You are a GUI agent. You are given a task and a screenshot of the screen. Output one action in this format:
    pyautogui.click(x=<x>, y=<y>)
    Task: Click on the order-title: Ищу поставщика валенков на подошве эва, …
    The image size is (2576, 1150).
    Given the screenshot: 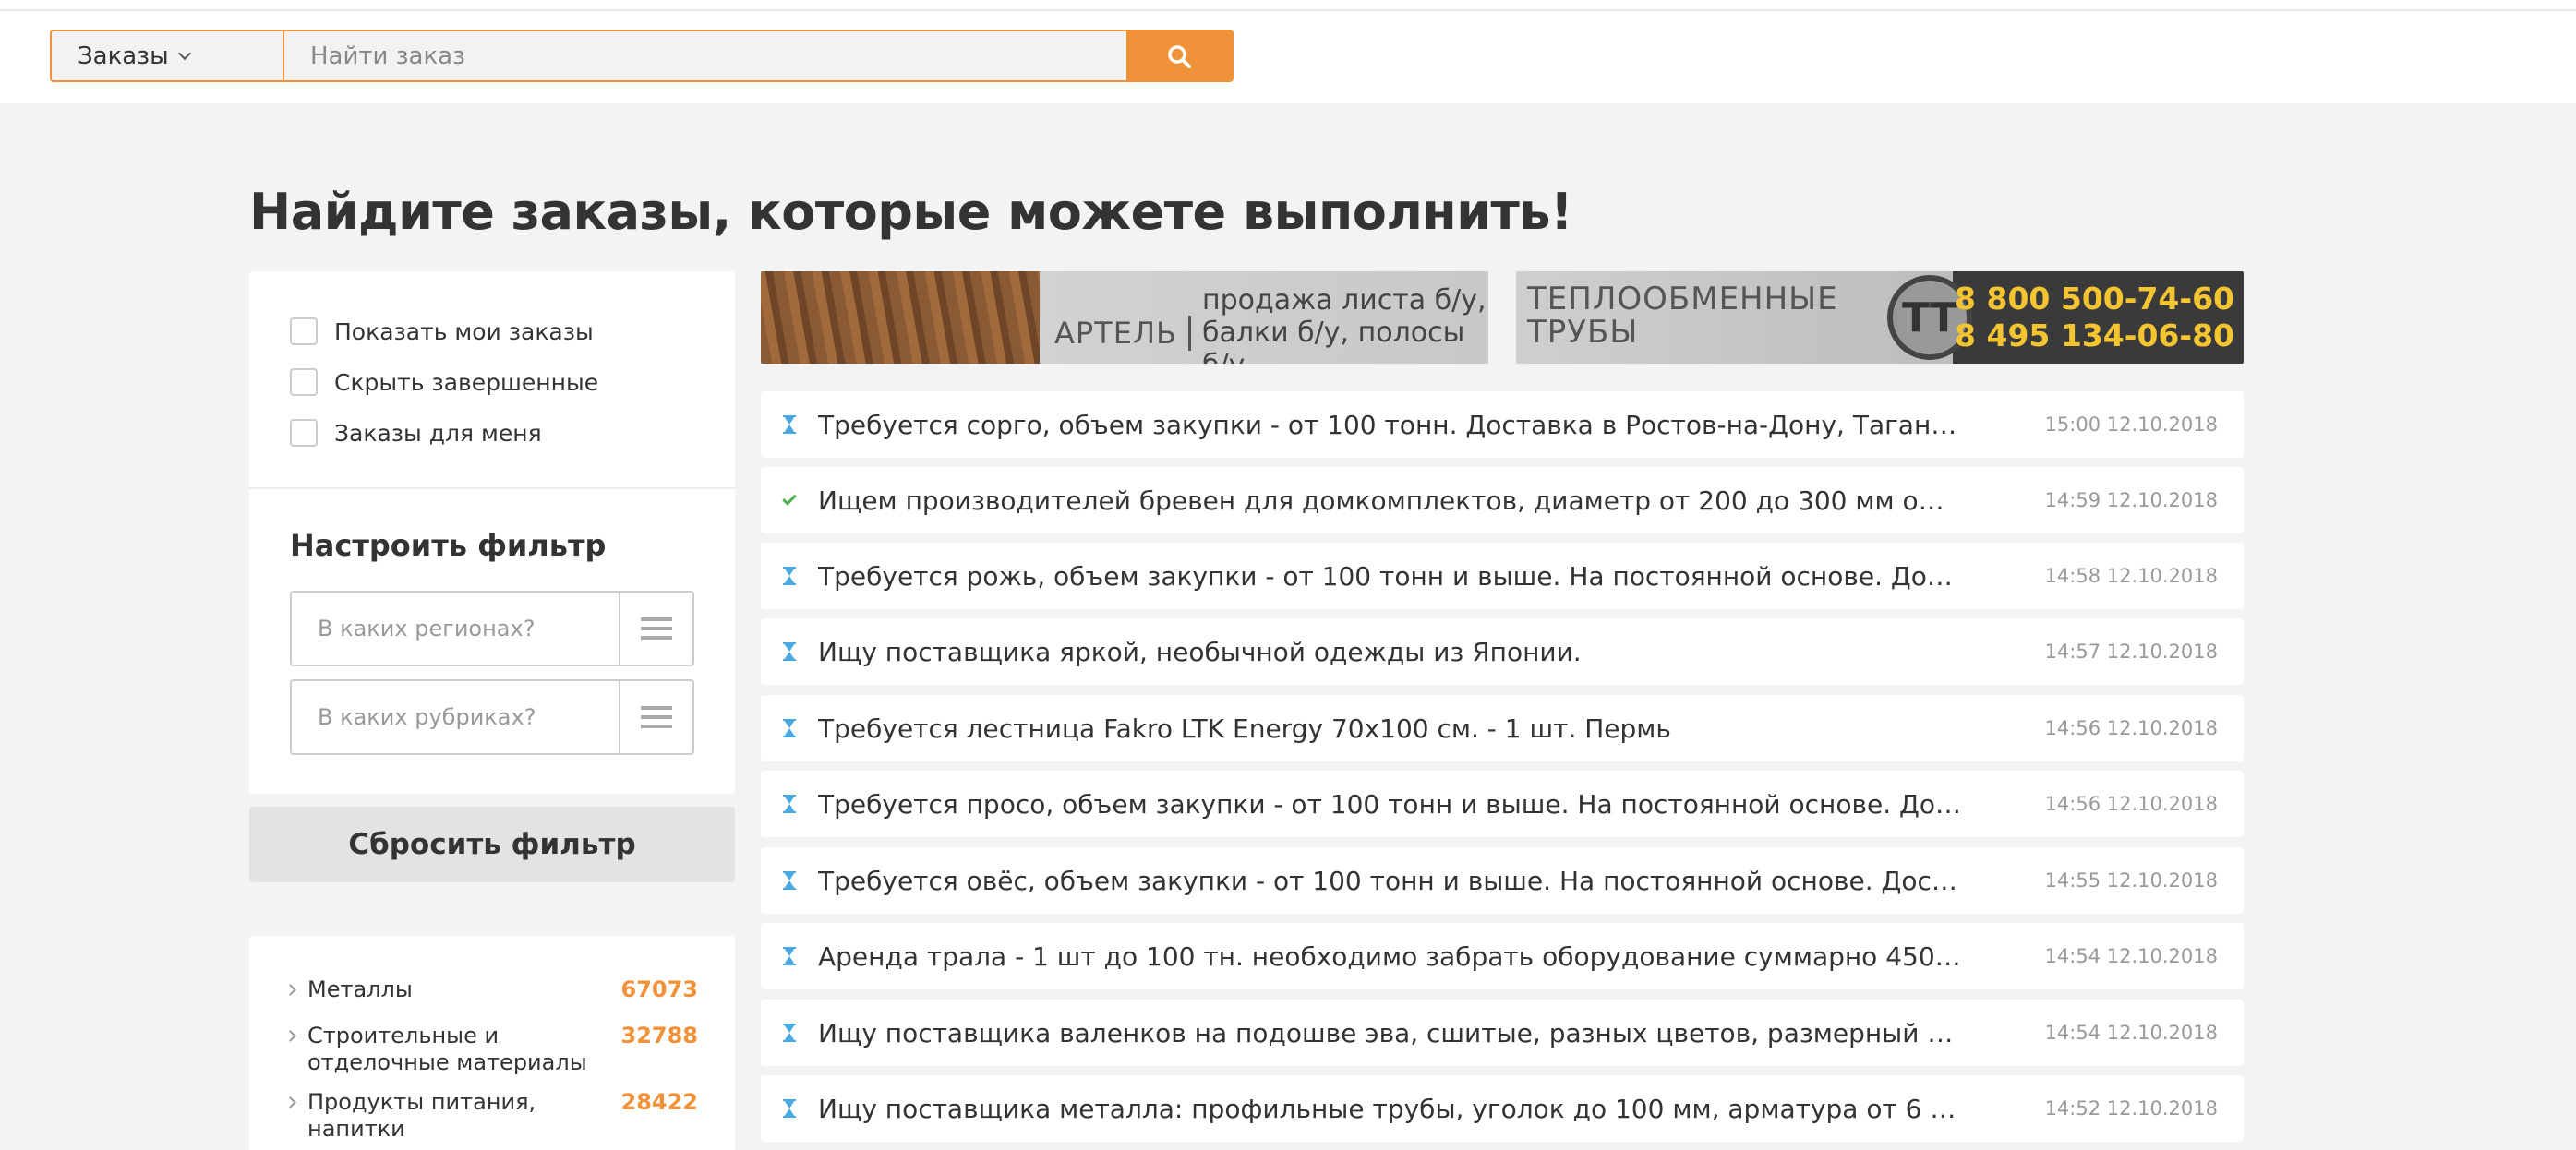 What is the action you would take?
    pyautogui.click(x=1431, y=1033)
    